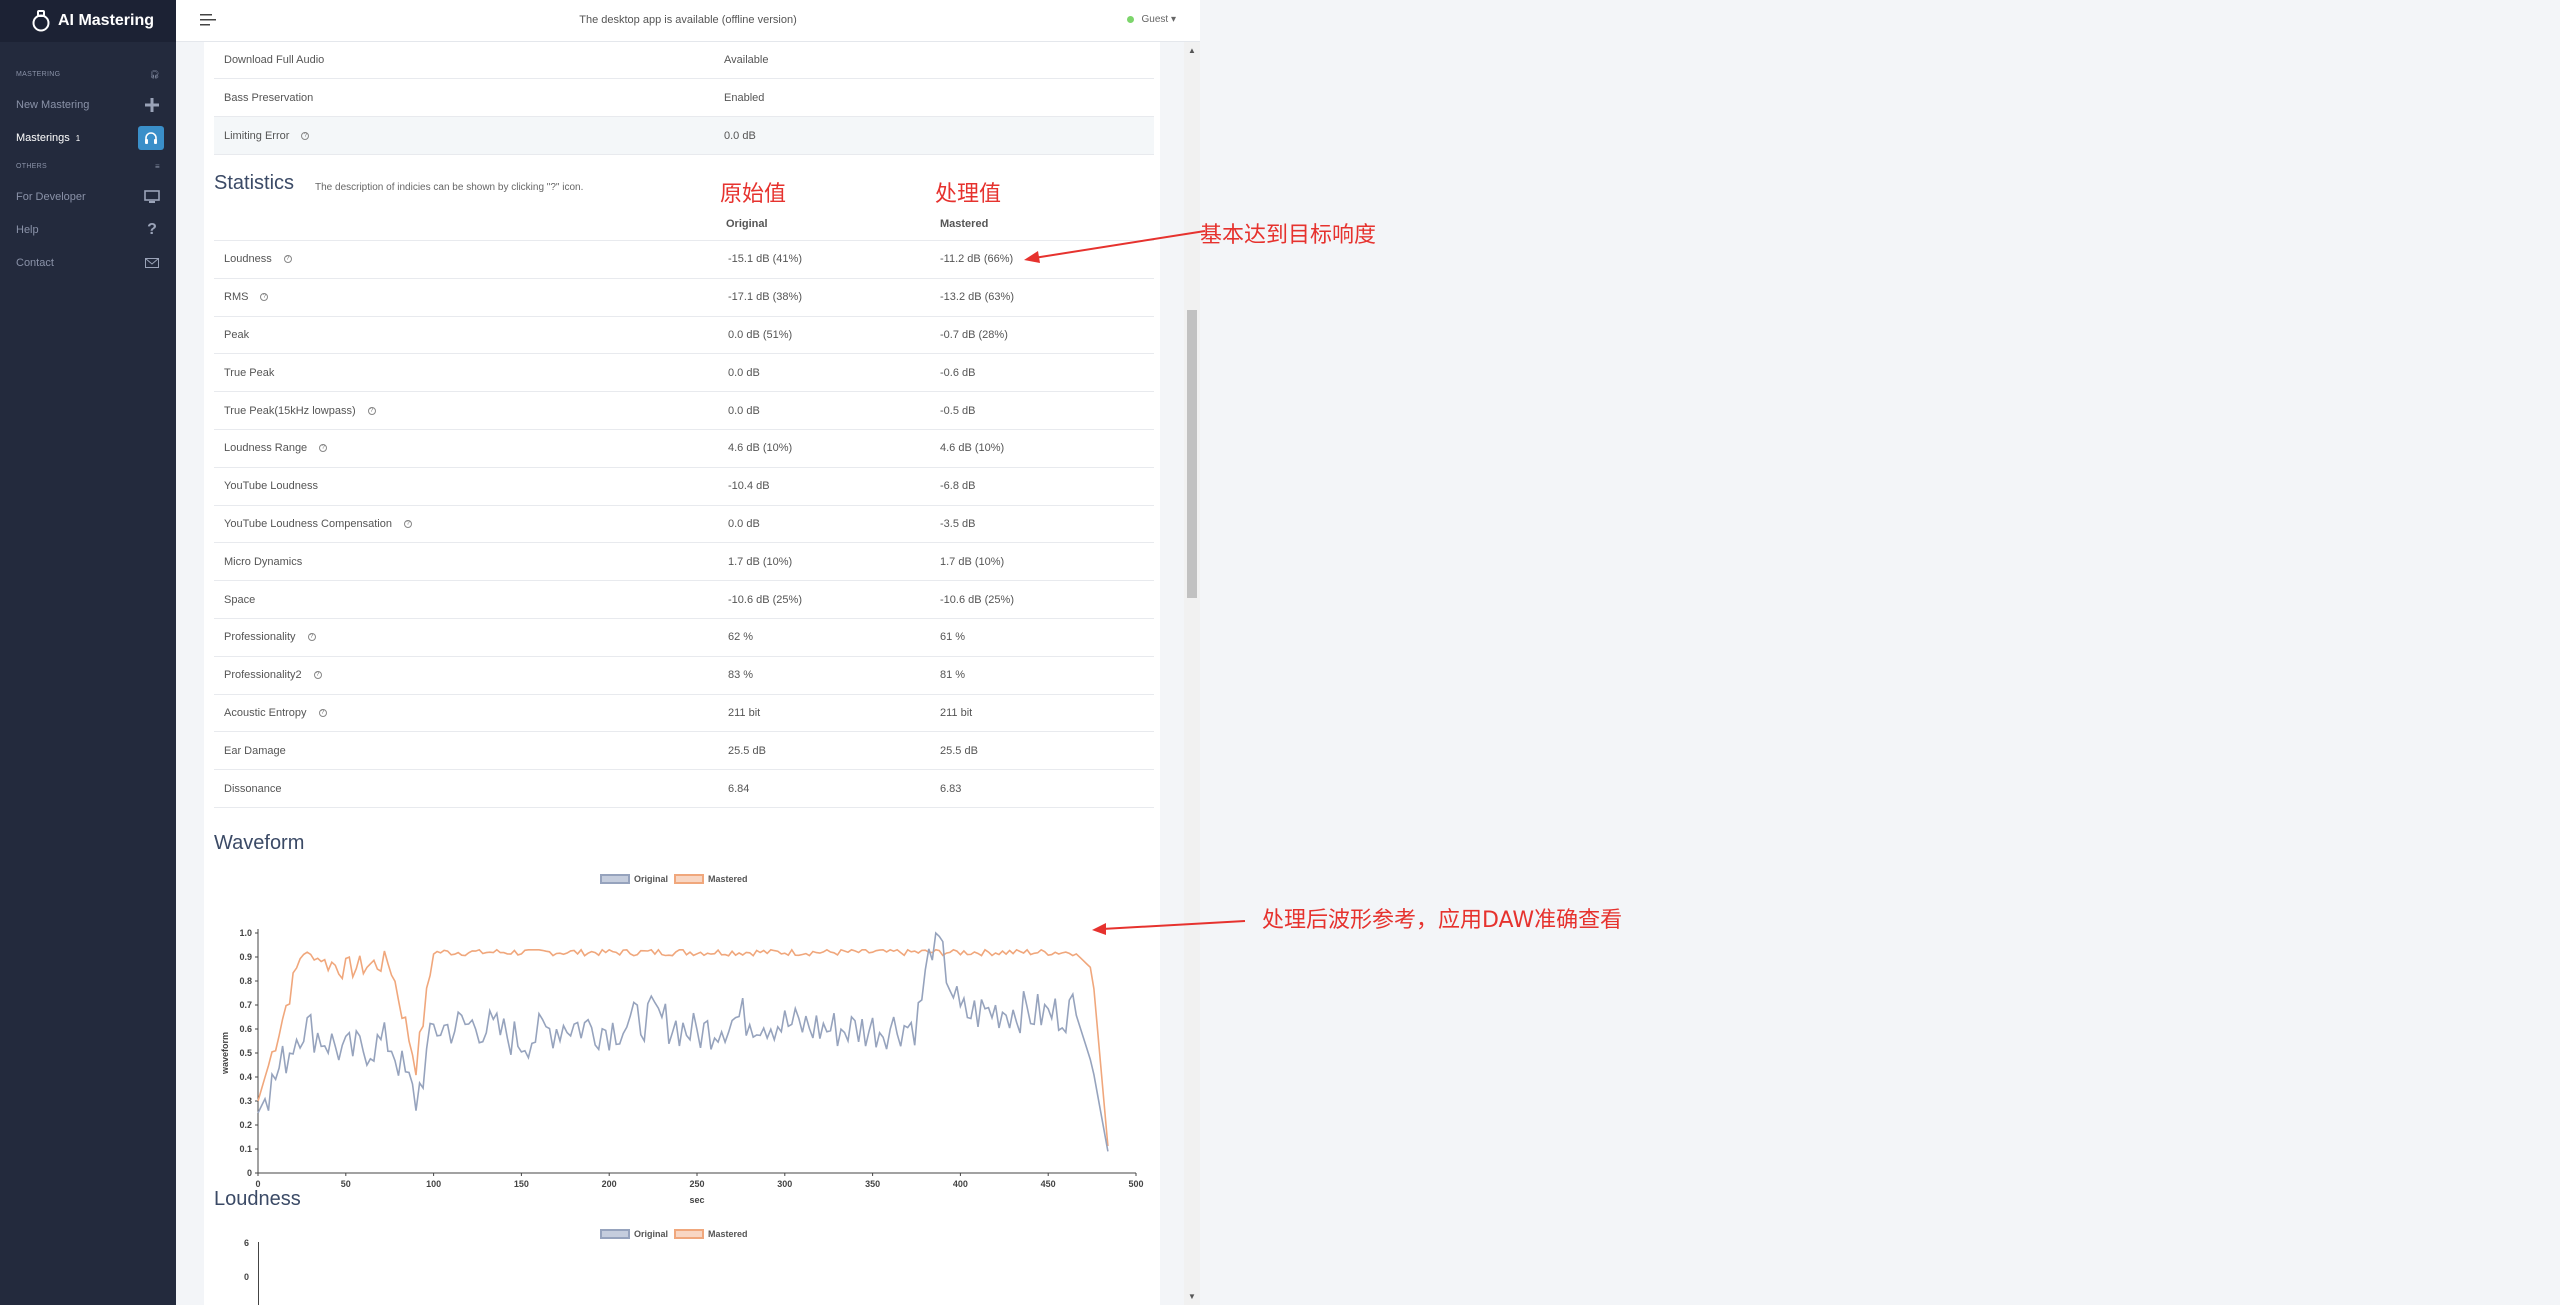 The image size is (2560, 1305). Describe the element at coordinates (249, 1173) in the screenshot. I see `waveform-y-tick-label: 0` at that location.